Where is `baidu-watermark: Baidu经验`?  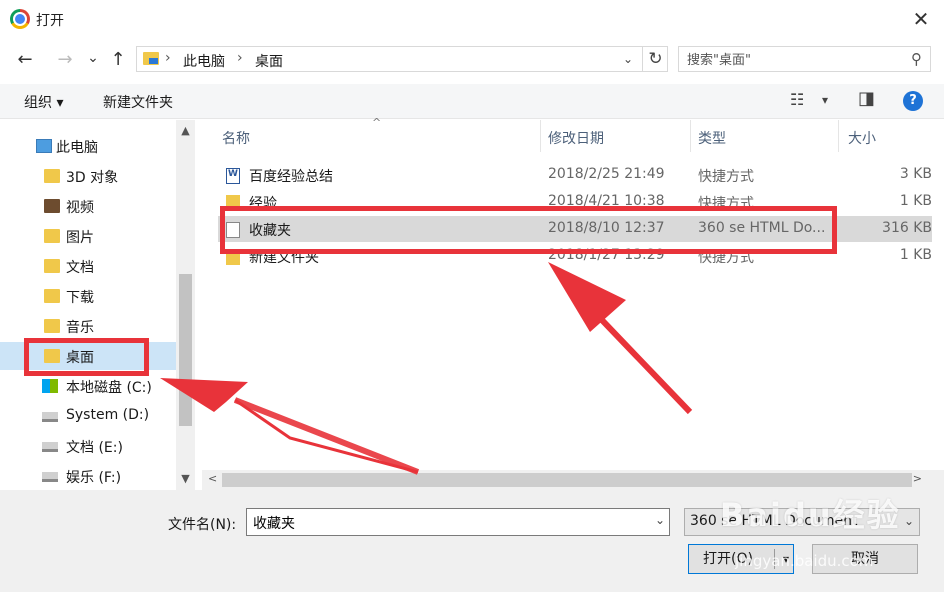
baidu-watermark: Baidu经验 is located at coordinates (810, 515).